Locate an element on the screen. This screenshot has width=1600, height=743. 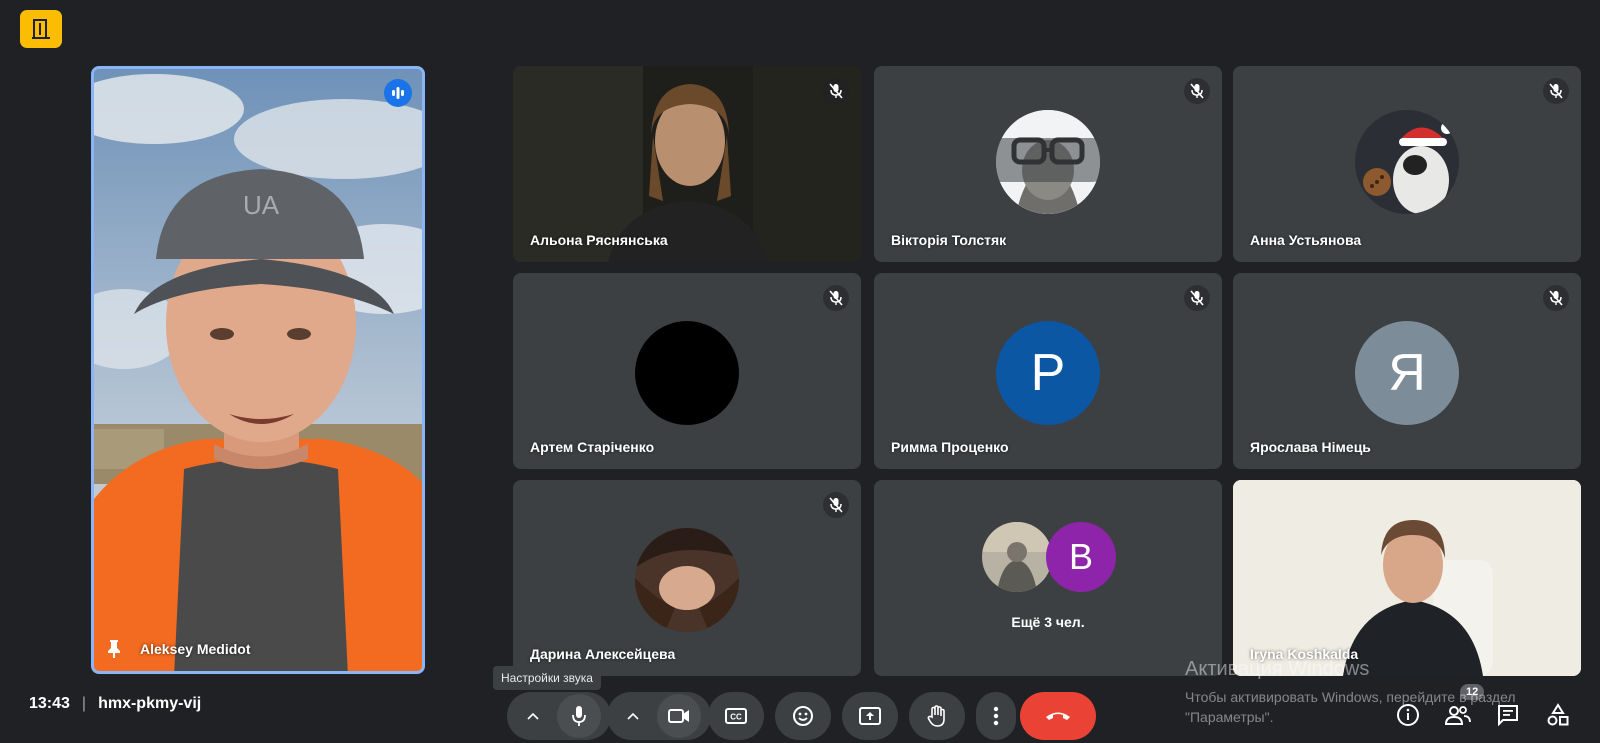
people-icon is located at coordinates (1458, 715).